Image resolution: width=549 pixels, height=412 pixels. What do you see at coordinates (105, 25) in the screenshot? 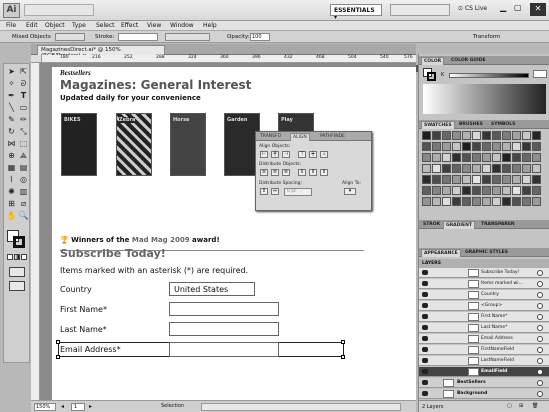
I see `menu-select: Select` at bounding box center [105, 25].